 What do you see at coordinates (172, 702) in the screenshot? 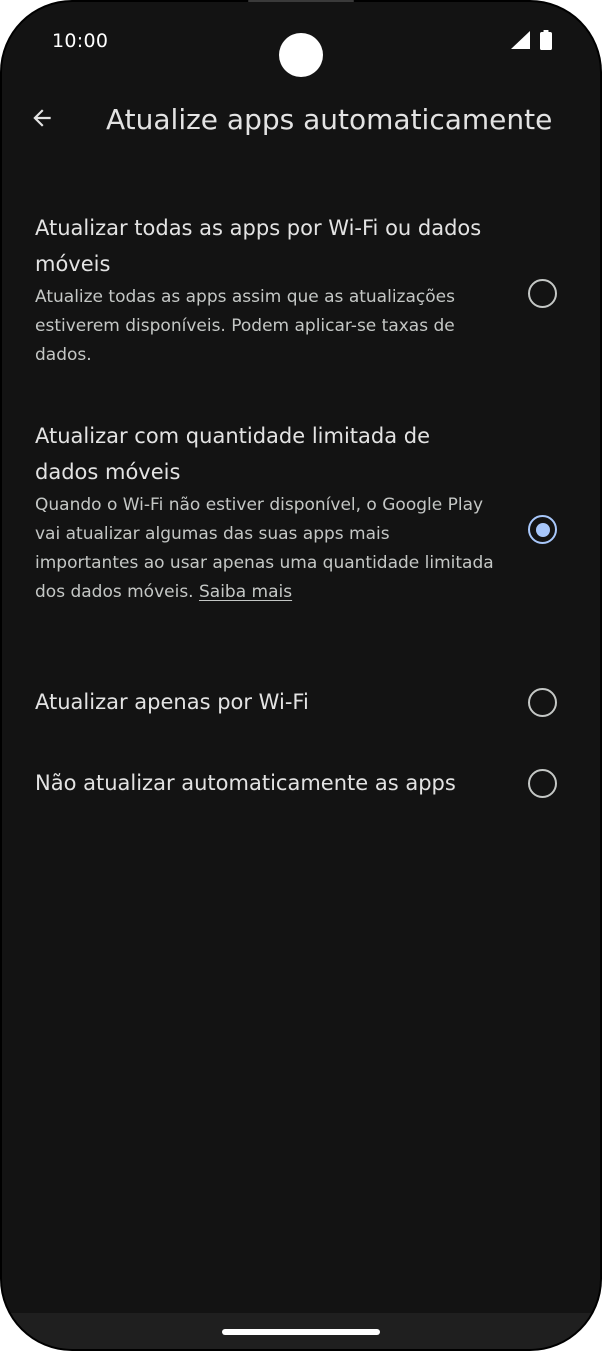
I see `option-title: Atualizar apenas por Wi-Fi` at bounding box center [172, 702].